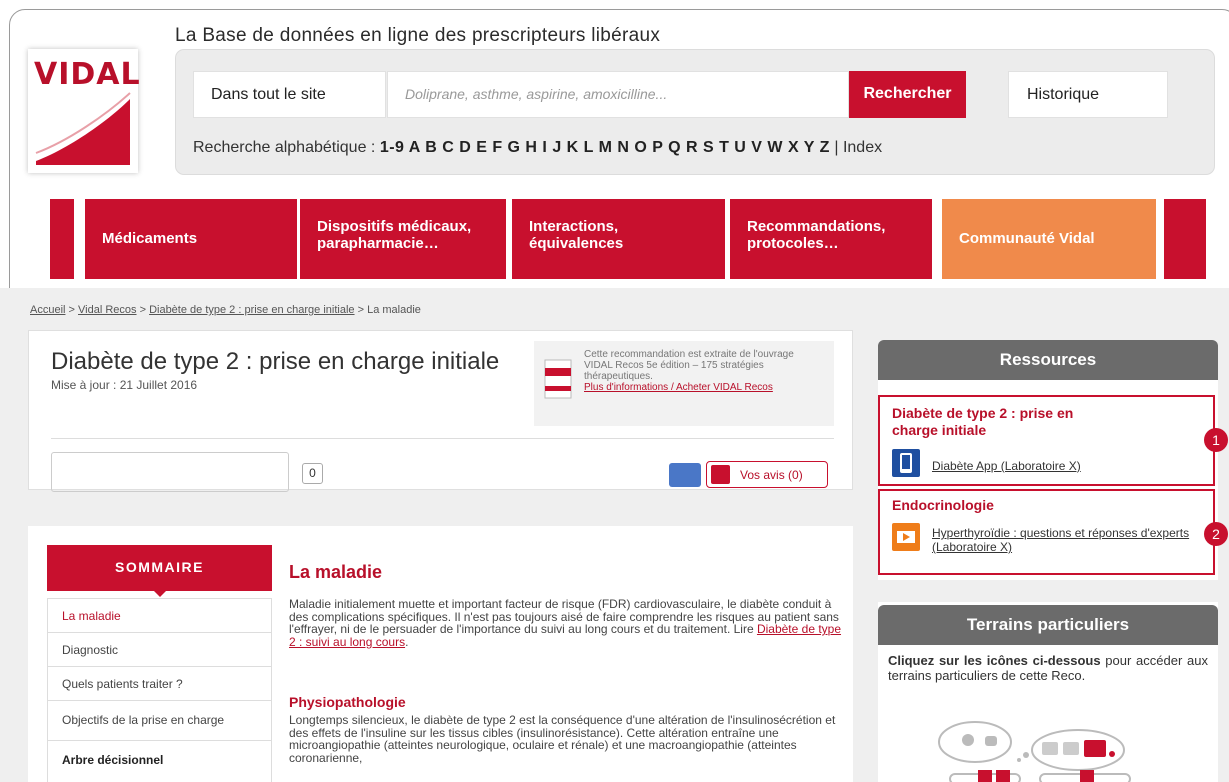 The width and height of the screenshot is (1229, 782). I want to click on terrains-header: Terrains particuliers, so click(1048, 625).